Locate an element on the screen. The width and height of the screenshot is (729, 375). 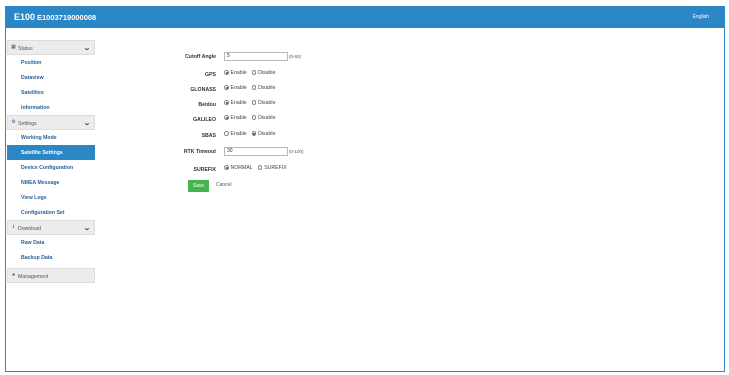
language-link: English is located at coordinates (701, 17).